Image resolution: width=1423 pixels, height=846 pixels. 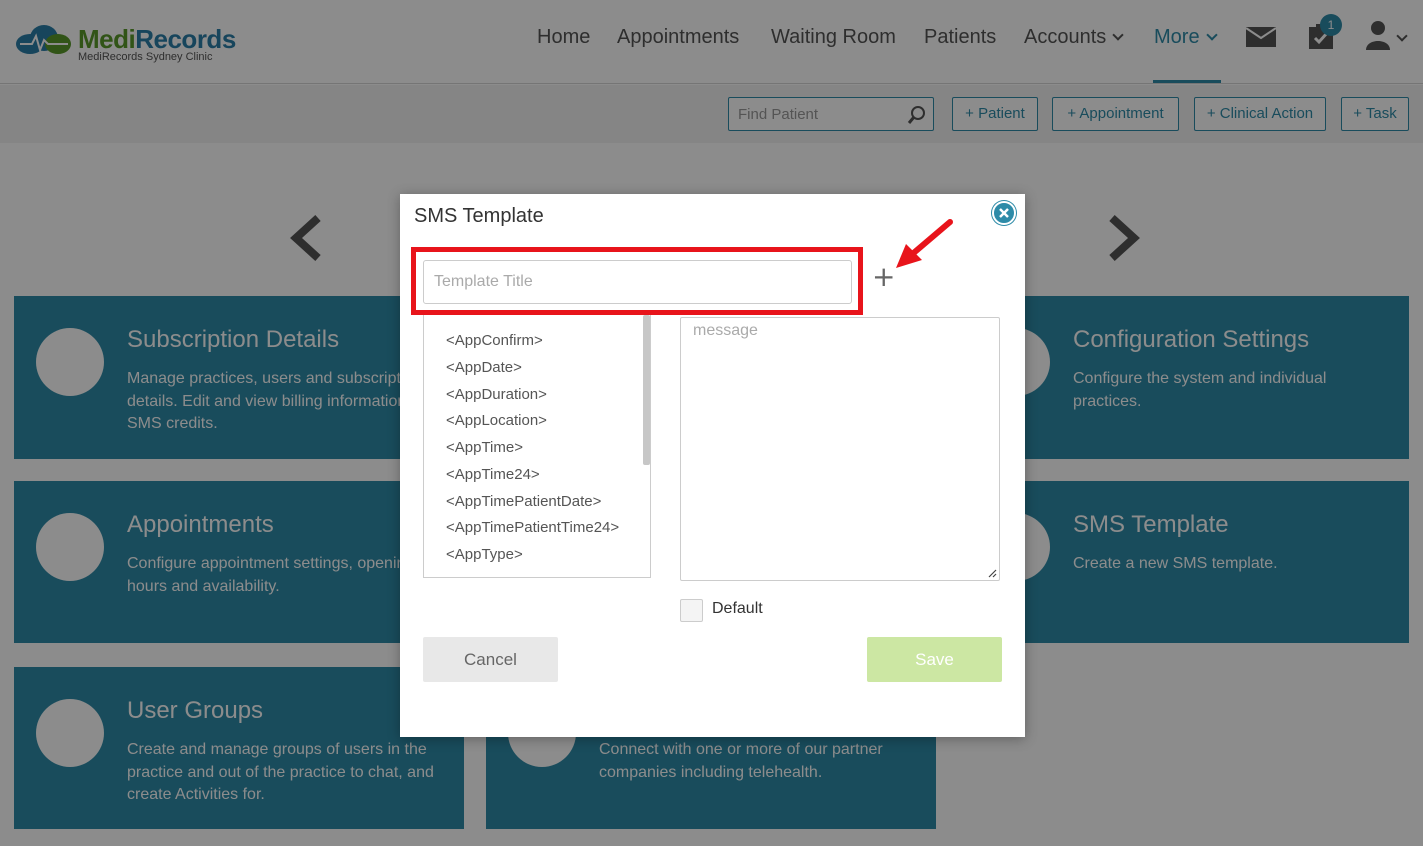 What do you see at coordinates (691, 610) in the screenshot?
I see `default-checkbox` at bounding box center [691, 610].